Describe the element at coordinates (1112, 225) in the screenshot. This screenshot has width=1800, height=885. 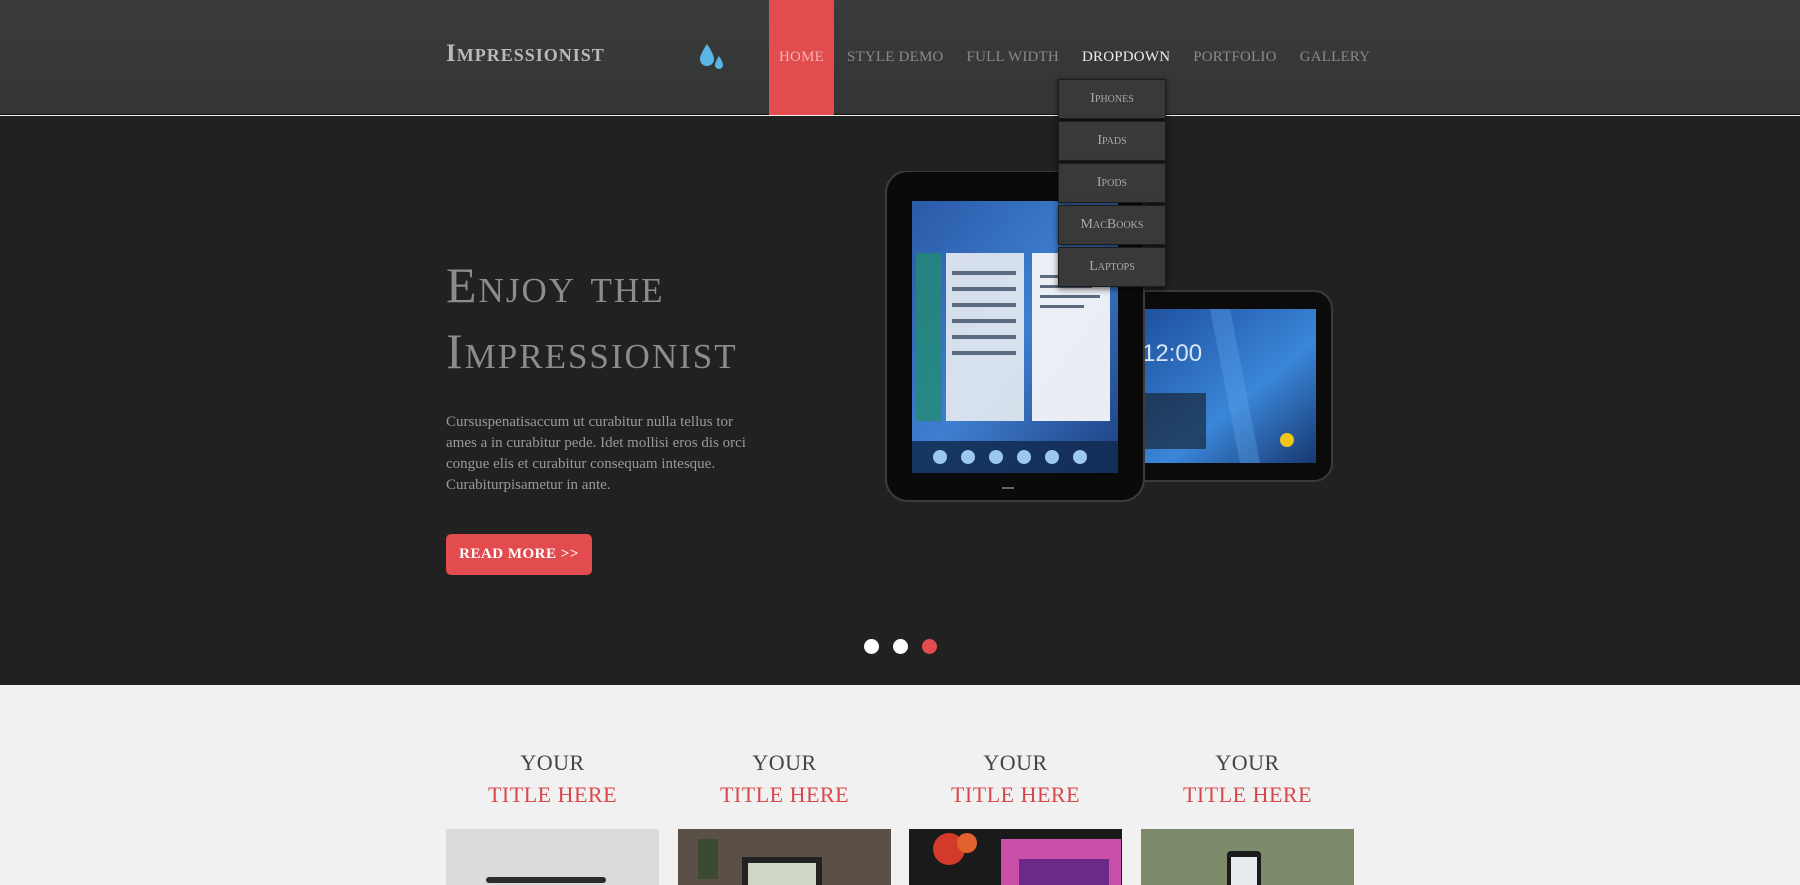
I see `dropdown-item-macbooks: MacBooks` at that location.